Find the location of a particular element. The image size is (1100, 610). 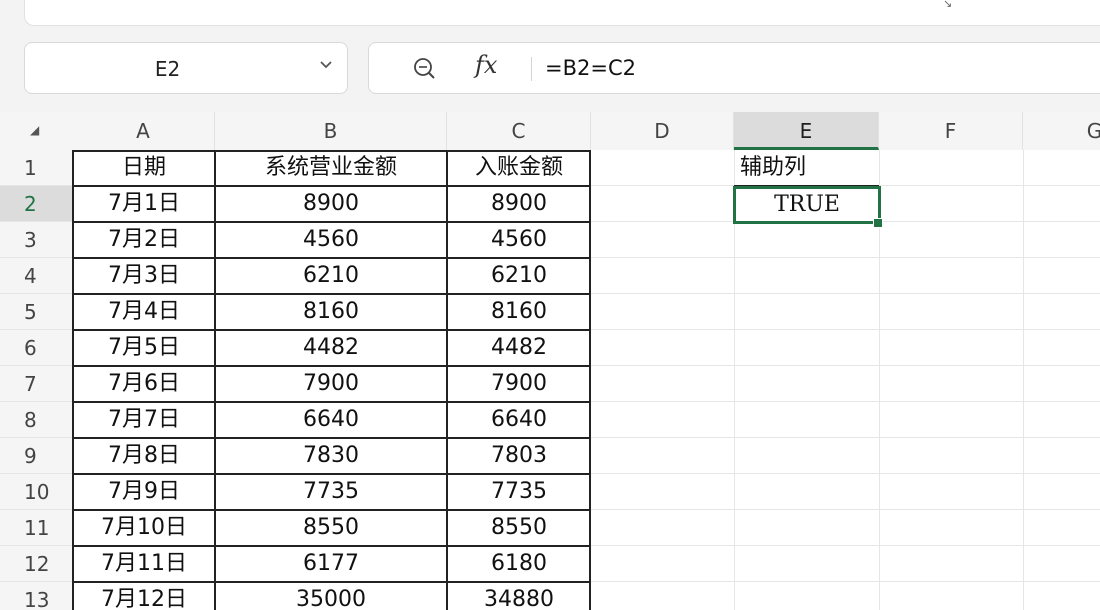

select-all-icon: ◢ is located at coordinates (35, 130).